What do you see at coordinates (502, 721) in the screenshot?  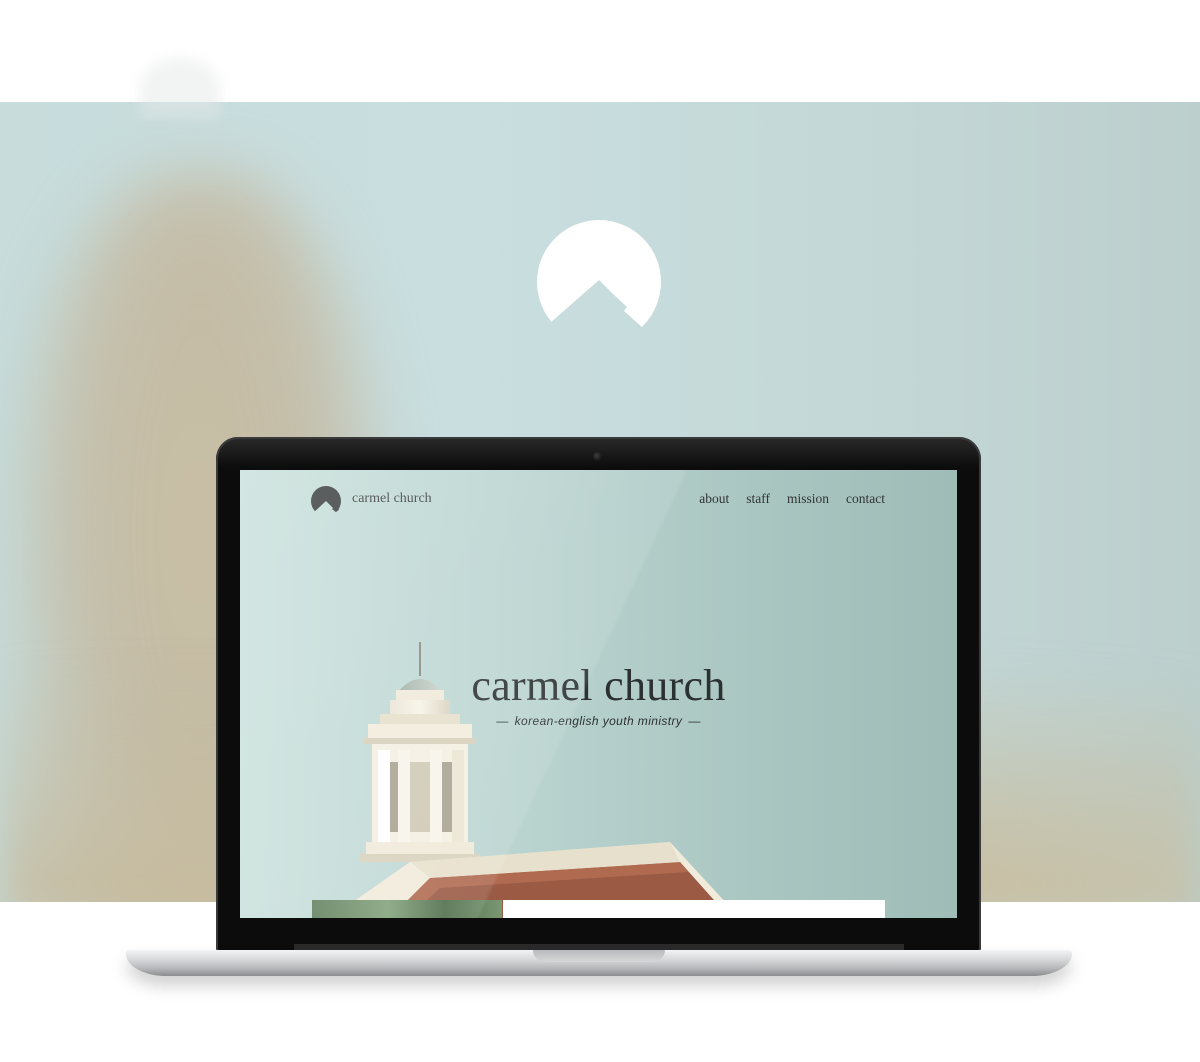 I see `dash-left: —` at bounding box center [502, 721].